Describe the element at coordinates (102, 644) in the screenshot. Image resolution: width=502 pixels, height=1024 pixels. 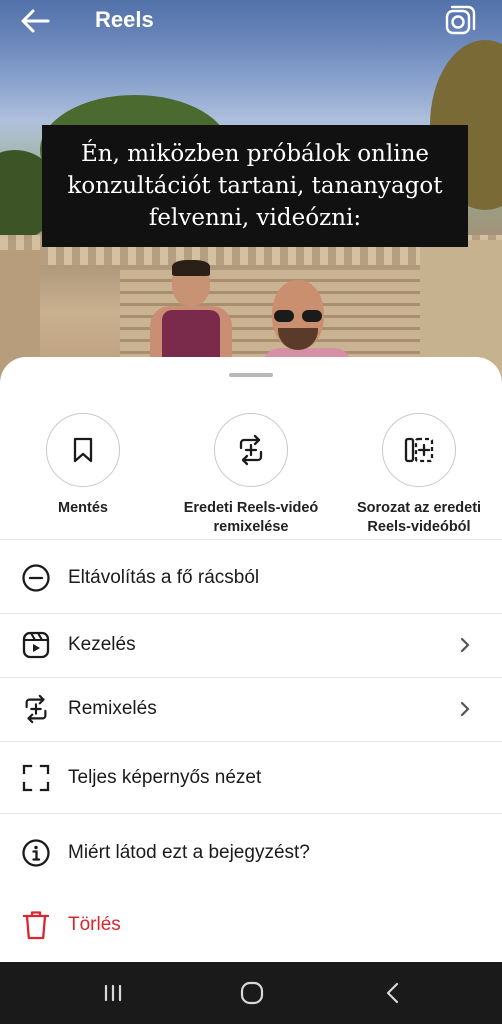
I see `manage-label: Kezelés` at that location.